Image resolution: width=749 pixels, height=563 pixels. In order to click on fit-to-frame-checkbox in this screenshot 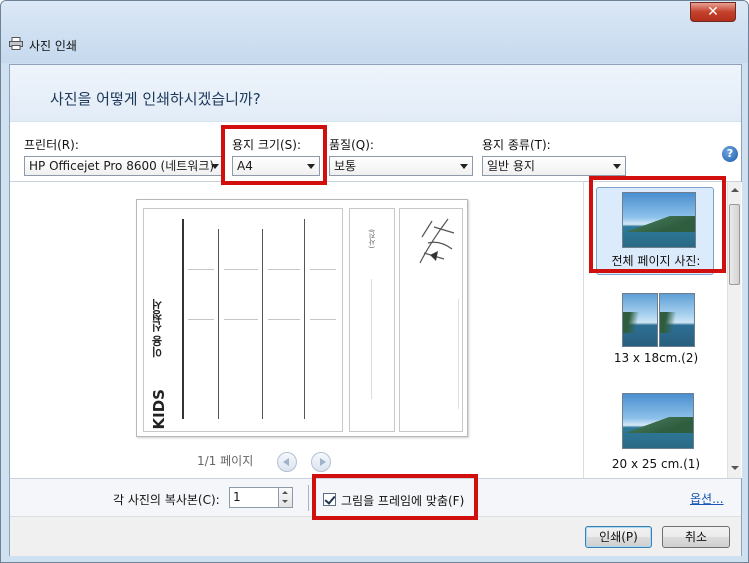, I will do `click(329, 499)`.